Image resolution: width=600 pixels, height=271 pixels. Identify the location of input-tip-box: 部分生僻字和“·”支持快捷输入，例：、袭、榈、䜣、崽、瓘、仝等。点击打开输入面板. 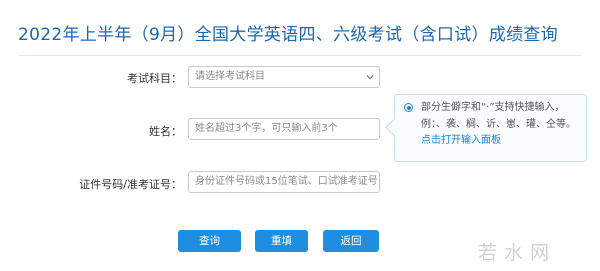
(486, 128).